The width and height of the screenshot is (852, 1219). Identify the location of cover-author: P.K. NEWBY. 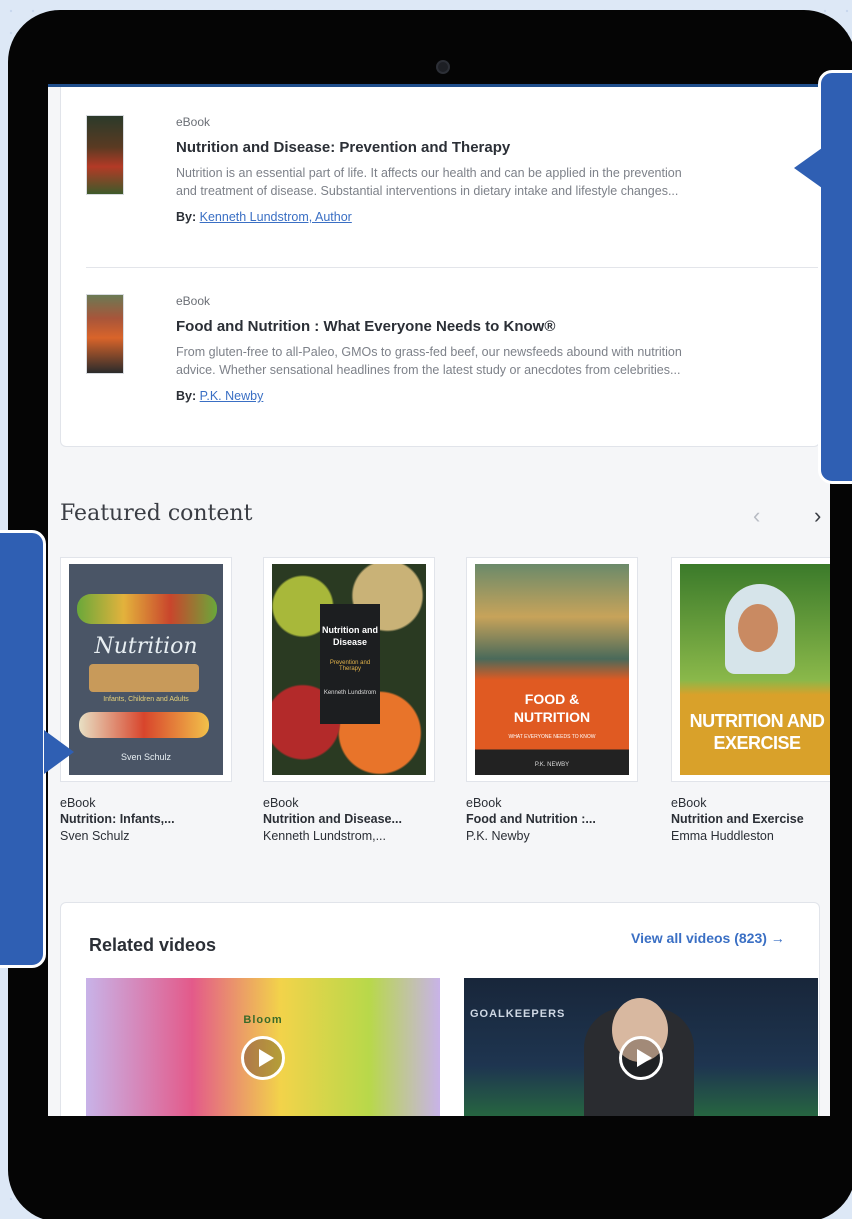
(552, 765).